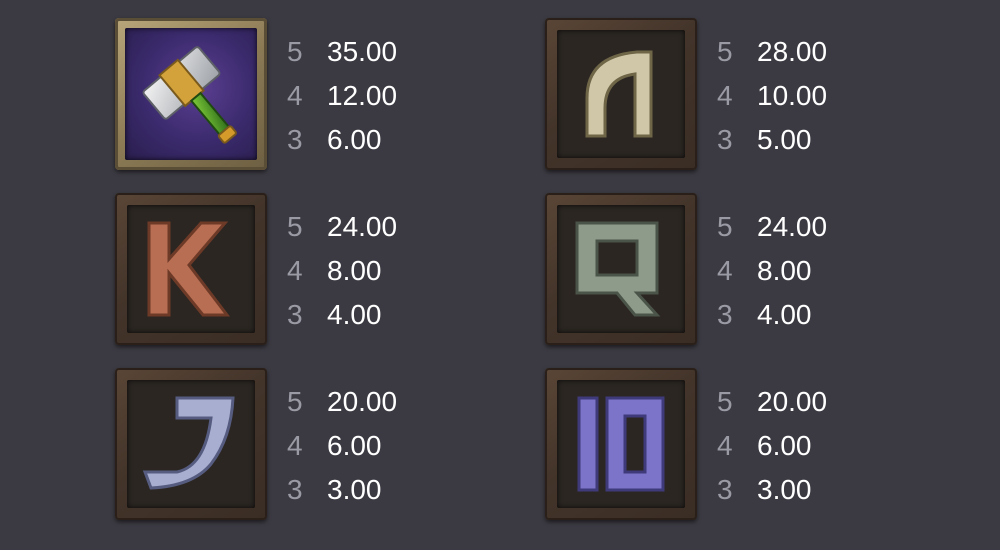 The image size is (1000, 550). I want to click on paytable-entry-10: 5 20.00 4 6.00 3 3.00, so click(765, 445).